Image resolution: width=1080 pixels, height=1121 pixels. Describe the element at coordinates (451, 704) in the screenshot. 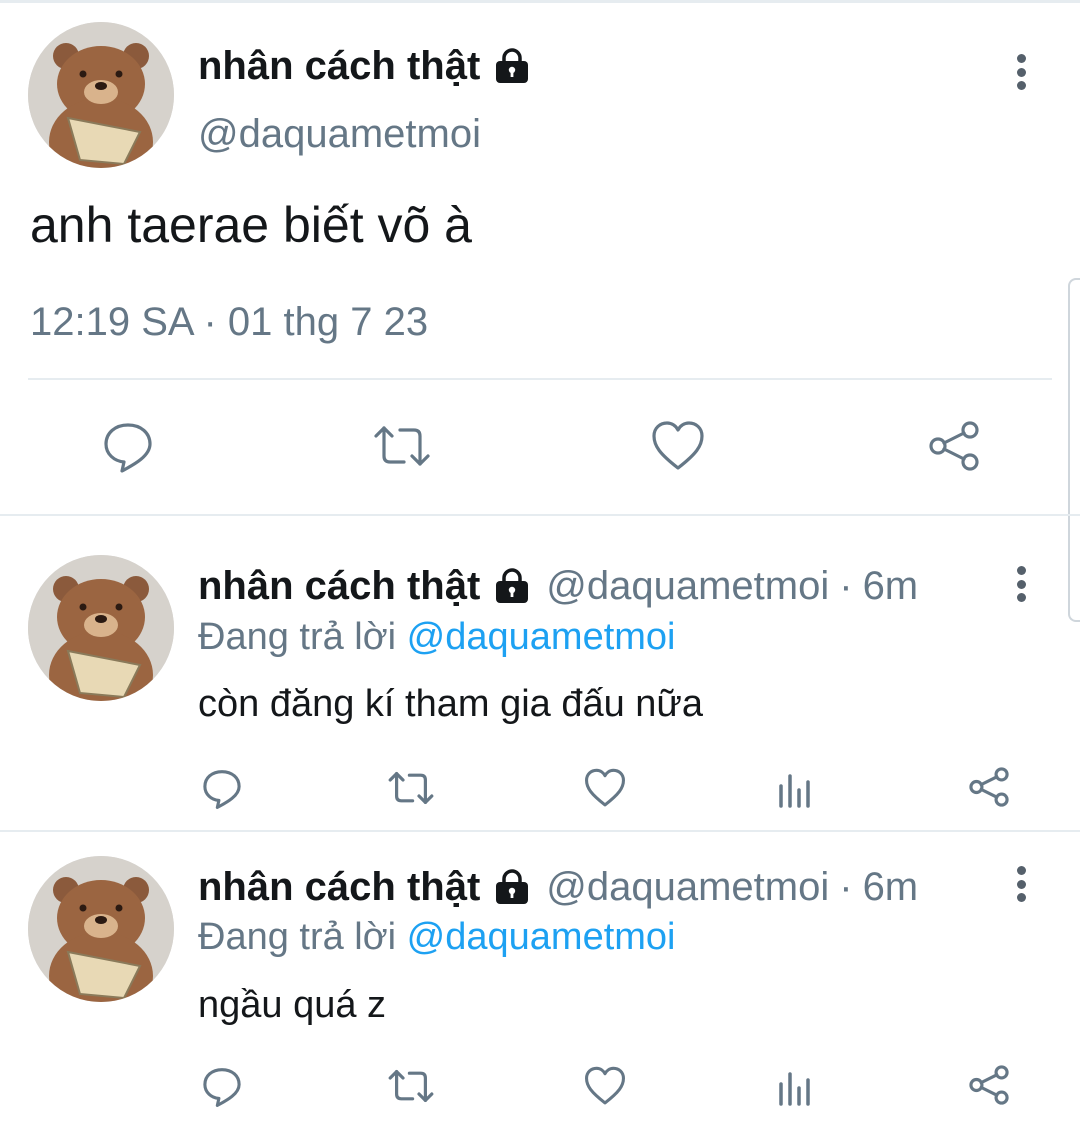

I see `reply-text: còn đăng kí tham gia đấu nữa` at that location.